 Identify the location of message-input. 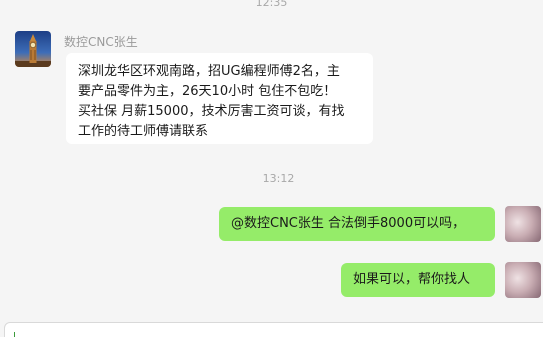
(273, 329).